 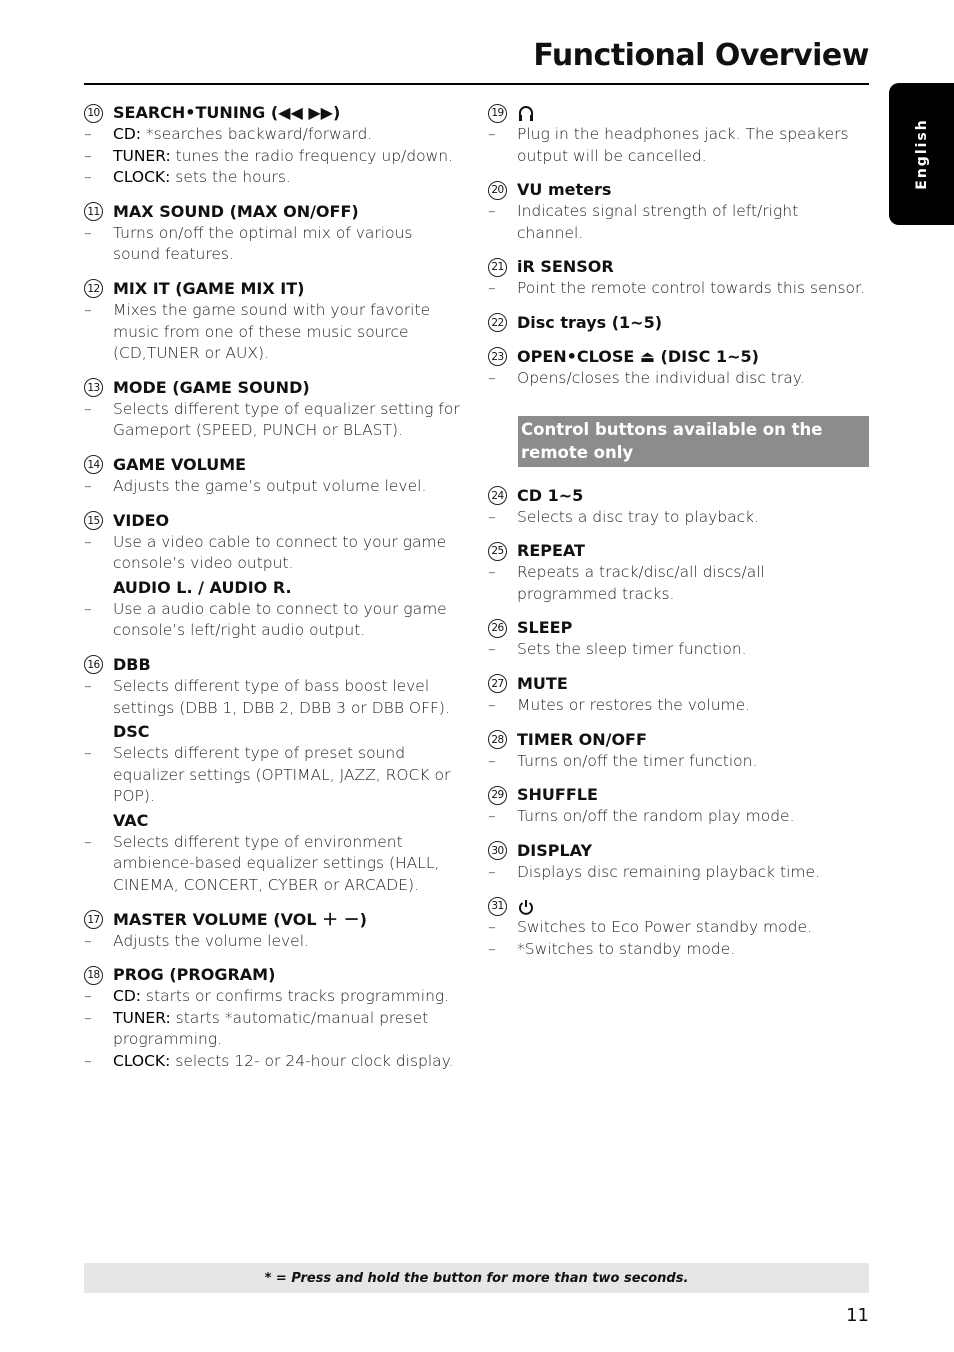 I want to click on item-number: 28, so click(x=497, y=740).